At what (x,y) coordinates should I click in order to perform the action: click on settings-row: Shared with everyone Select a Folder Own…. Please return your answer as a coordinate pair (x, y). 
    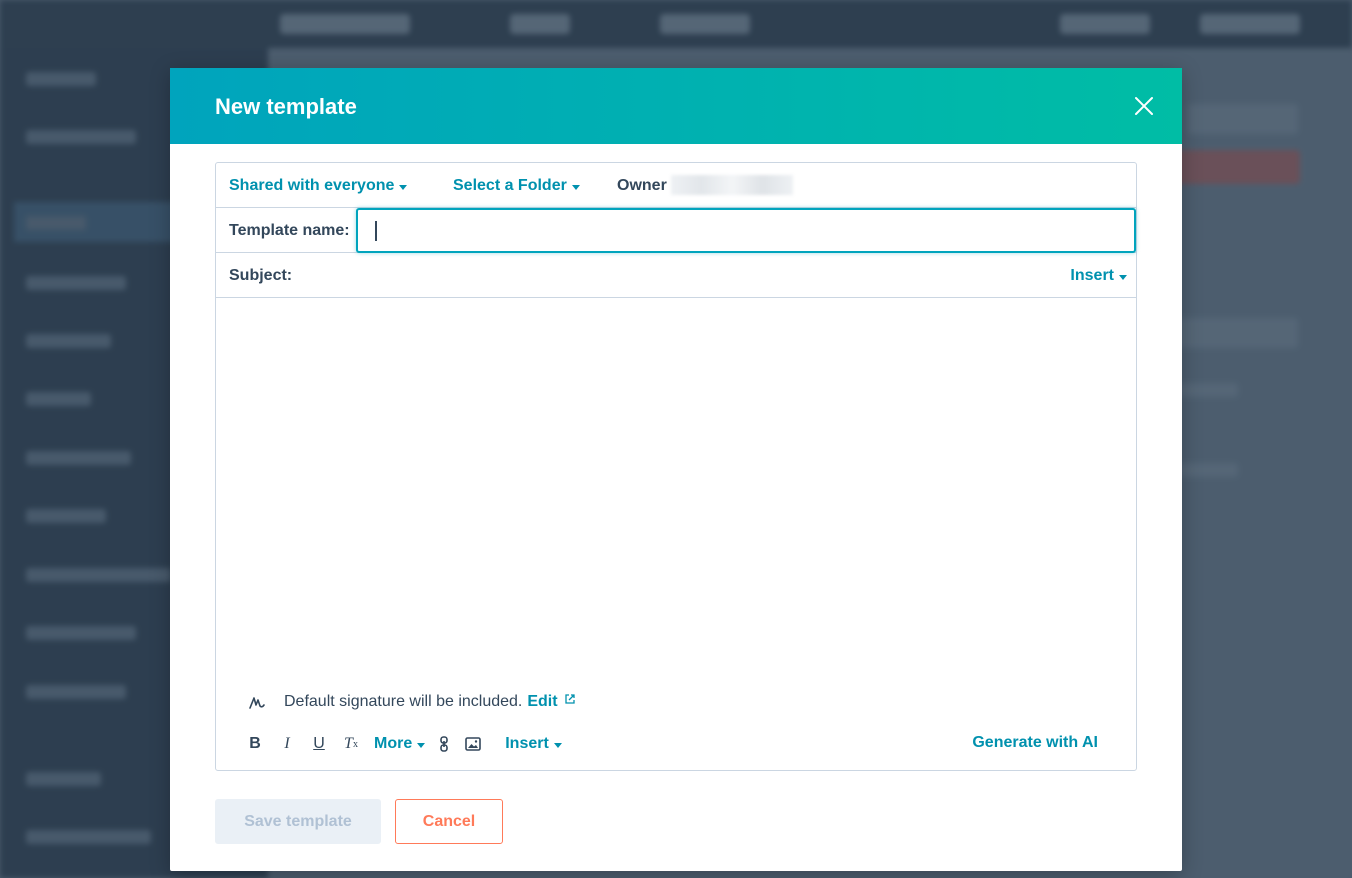
    Looking at the image, I should click on (676, 185).